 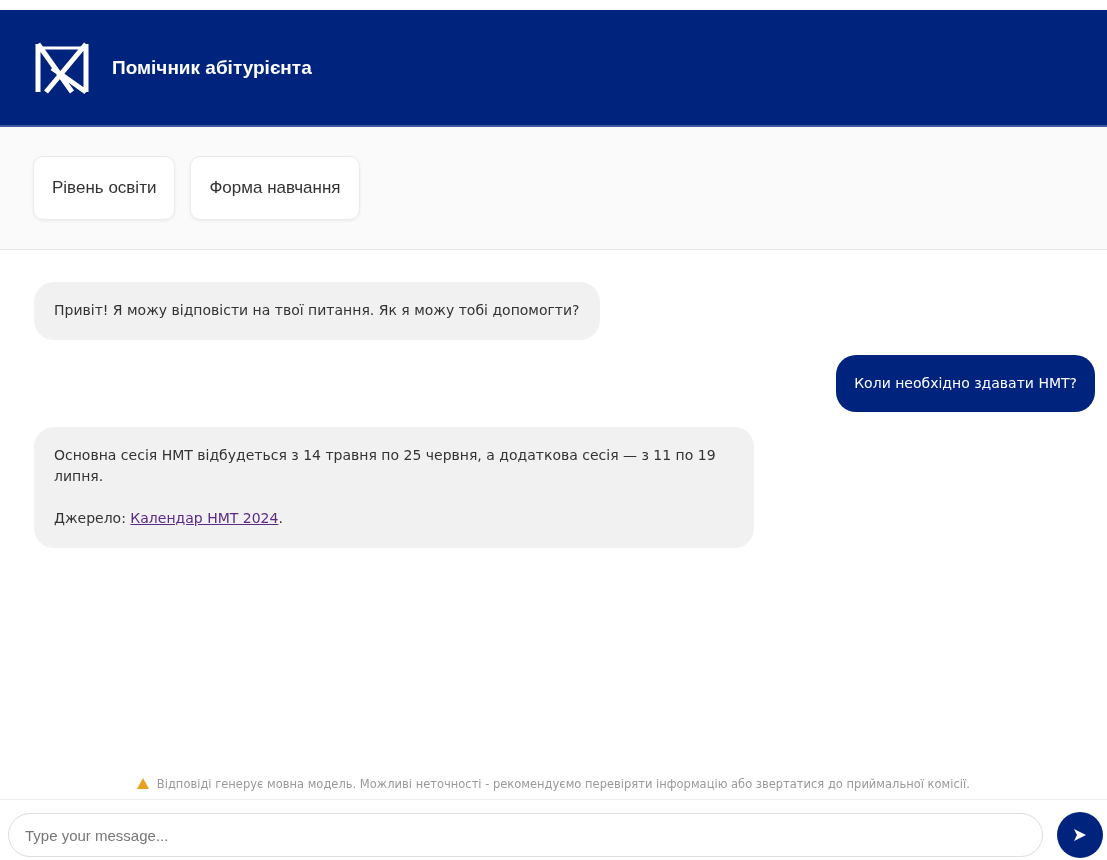 I want to click on source-line: Джерело: Календар НМТ 2024., so click(x=169, y=518).